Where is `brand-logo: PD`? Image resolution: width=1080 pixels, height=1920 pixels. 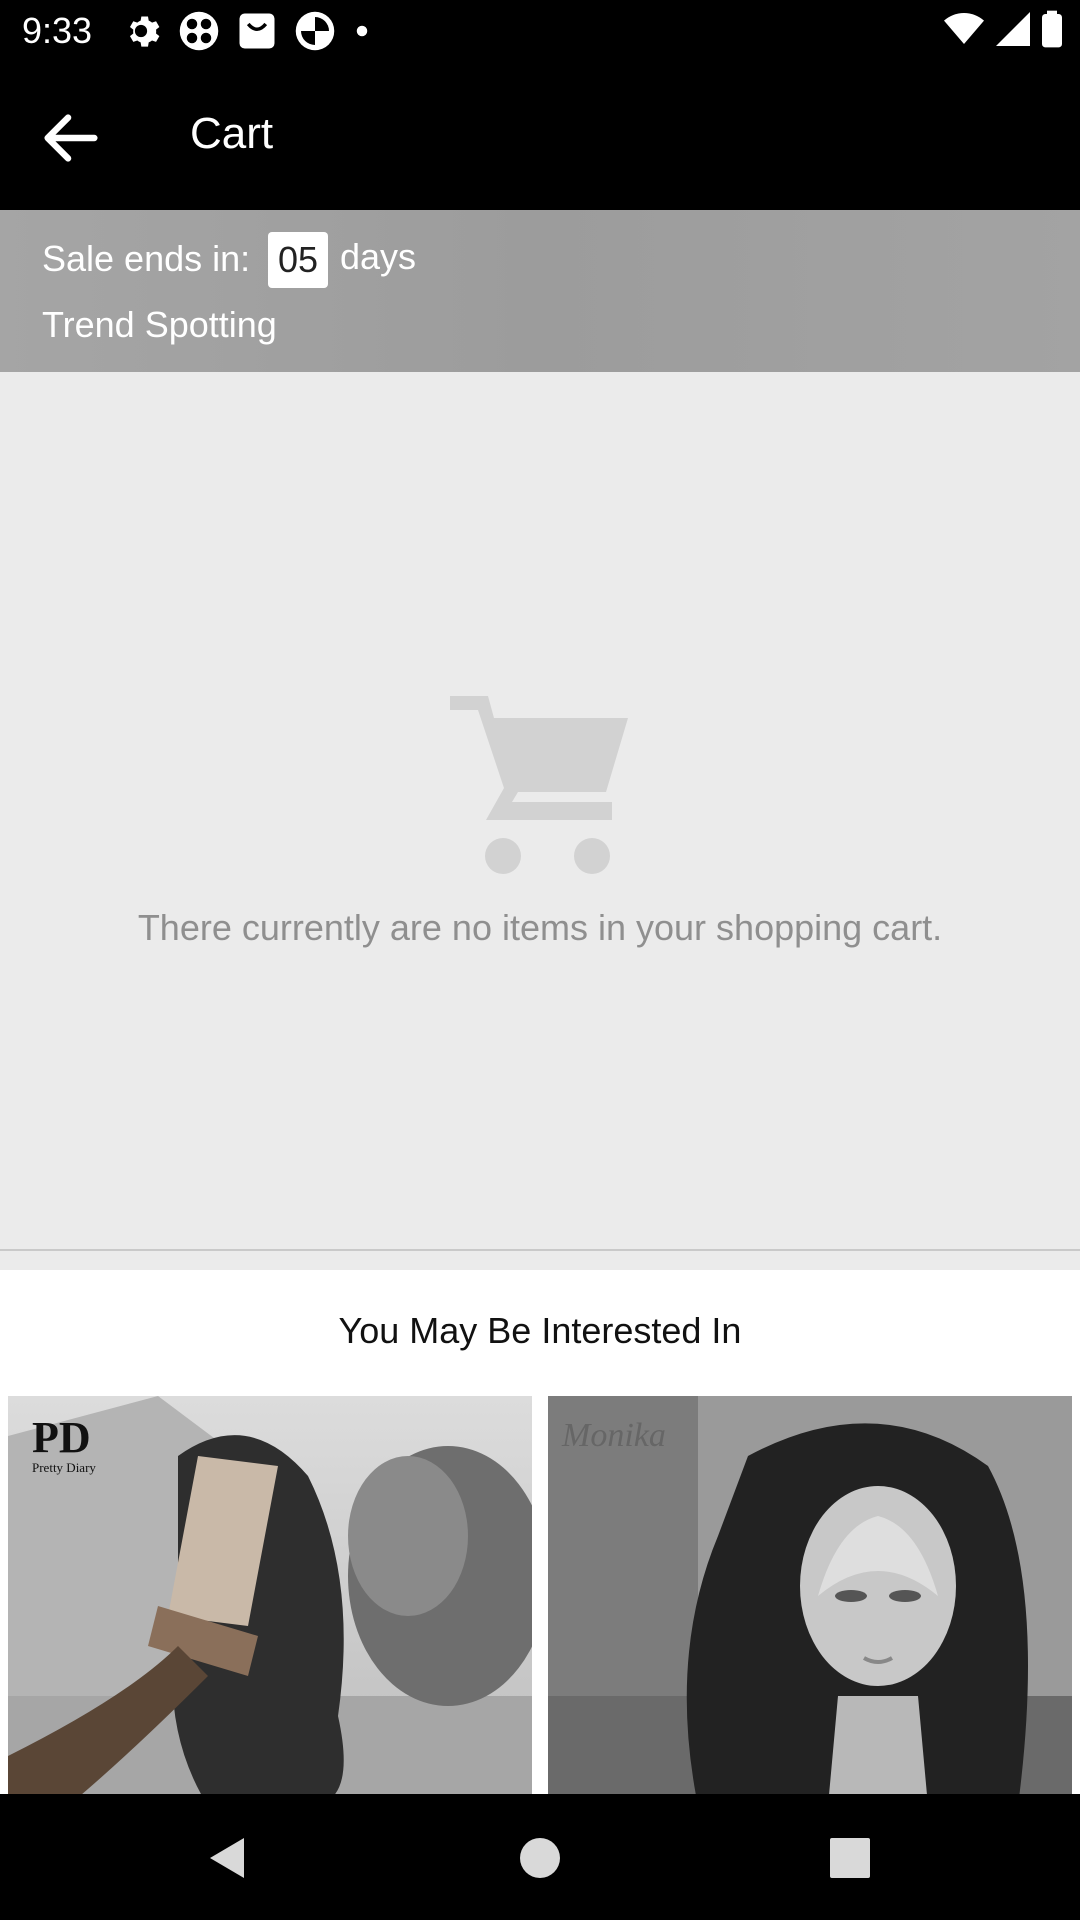
brand-logo: PD is located at coordinates (61, 1437).